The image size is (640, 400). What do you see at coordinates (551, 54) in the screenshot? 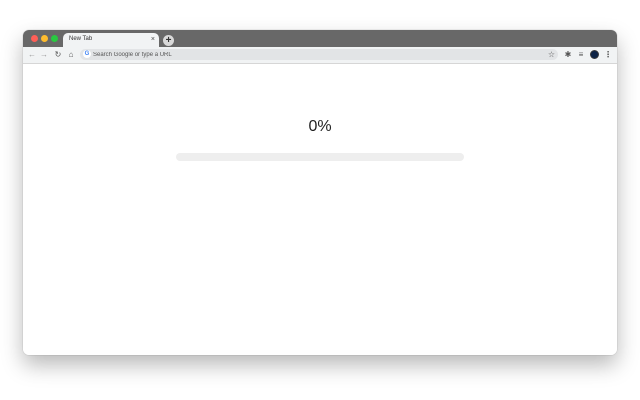
I see `bookmark-star-icon: ☆` at bounding box center [551, 54].